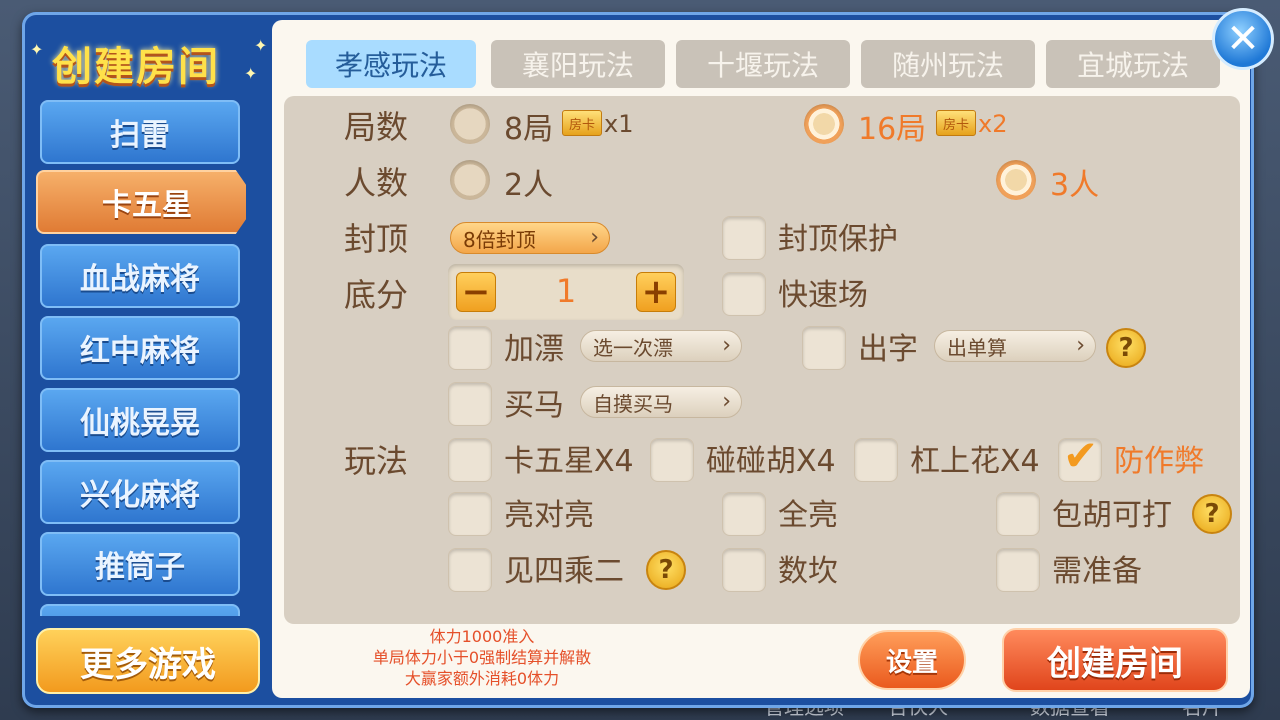 Image resolution: width=1280 pixels, height=720 pixels. Describe the element at coordinates (470, 124) in the screenshot. I see `rounds-8-radio` at that location.